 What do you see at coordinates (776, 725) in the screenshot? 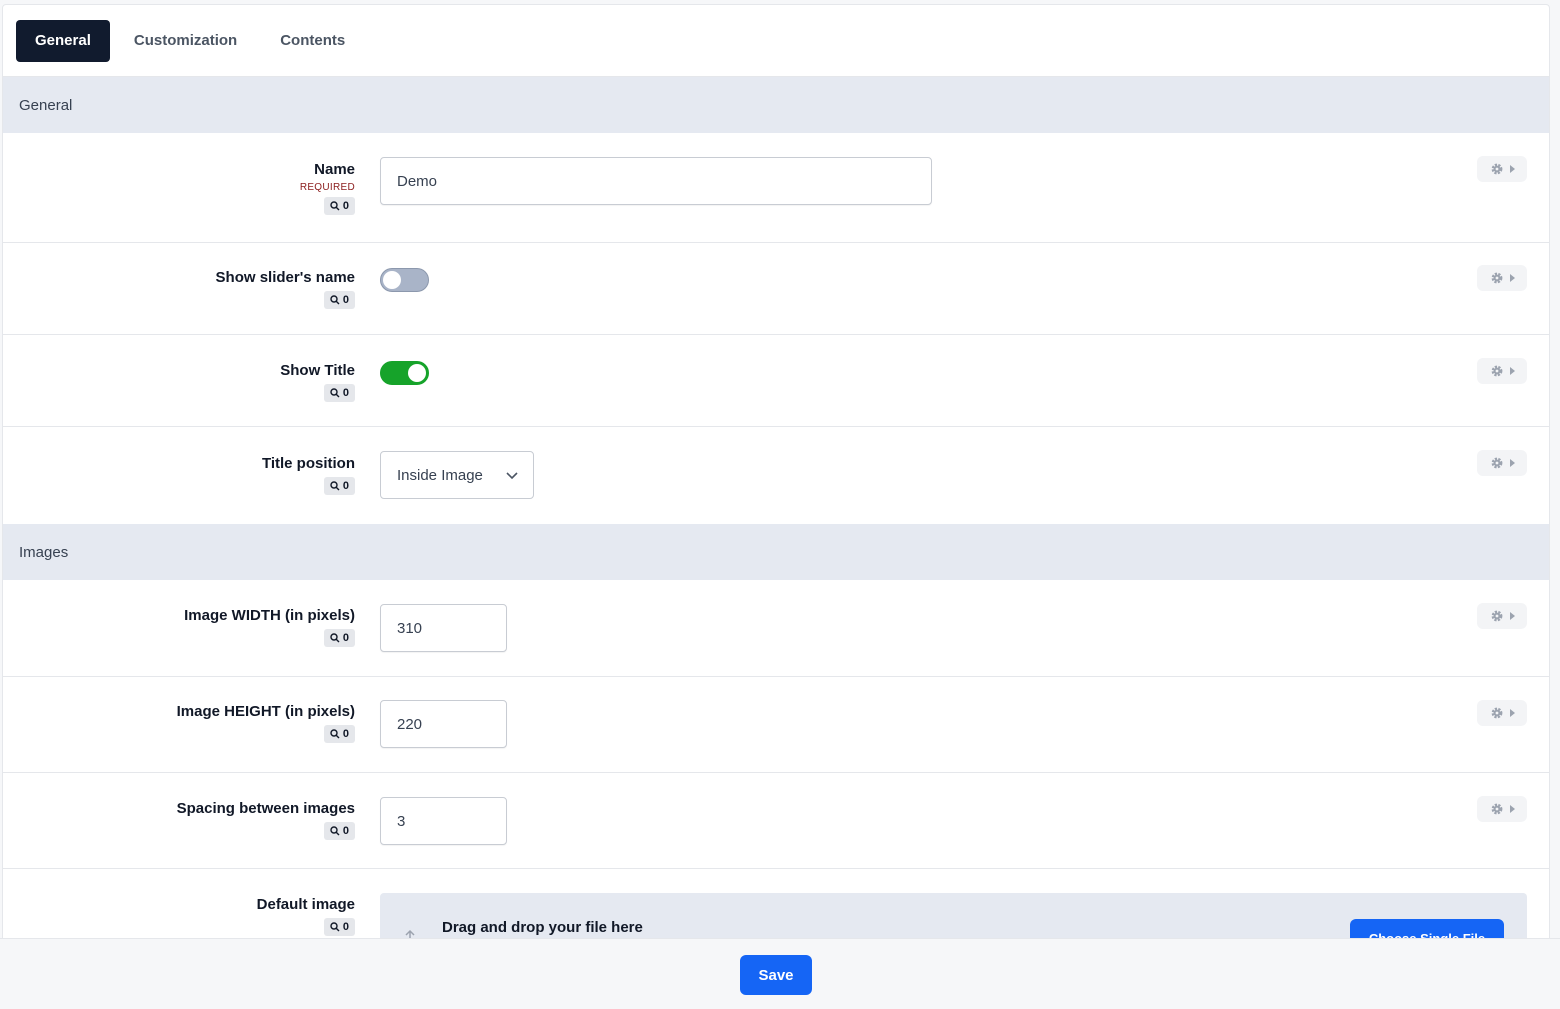
I see `form-row-image-height: Image HEIGHT (in pixels) 0` at bounding box center [776, 725].